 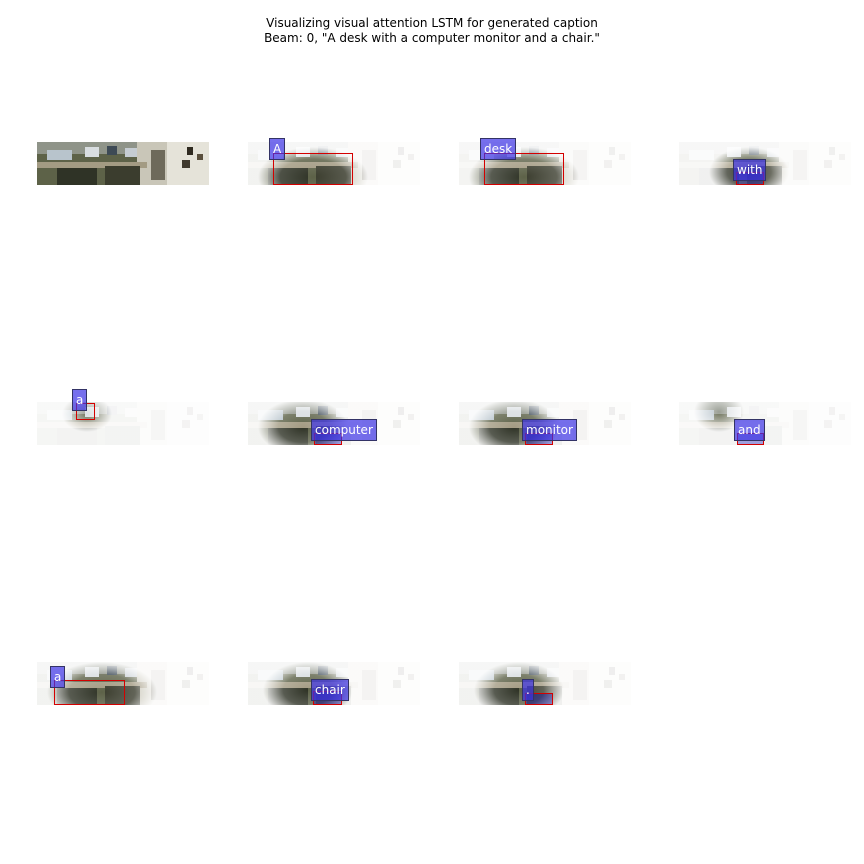 I want to click on original-image, so click(x=123, y=163).